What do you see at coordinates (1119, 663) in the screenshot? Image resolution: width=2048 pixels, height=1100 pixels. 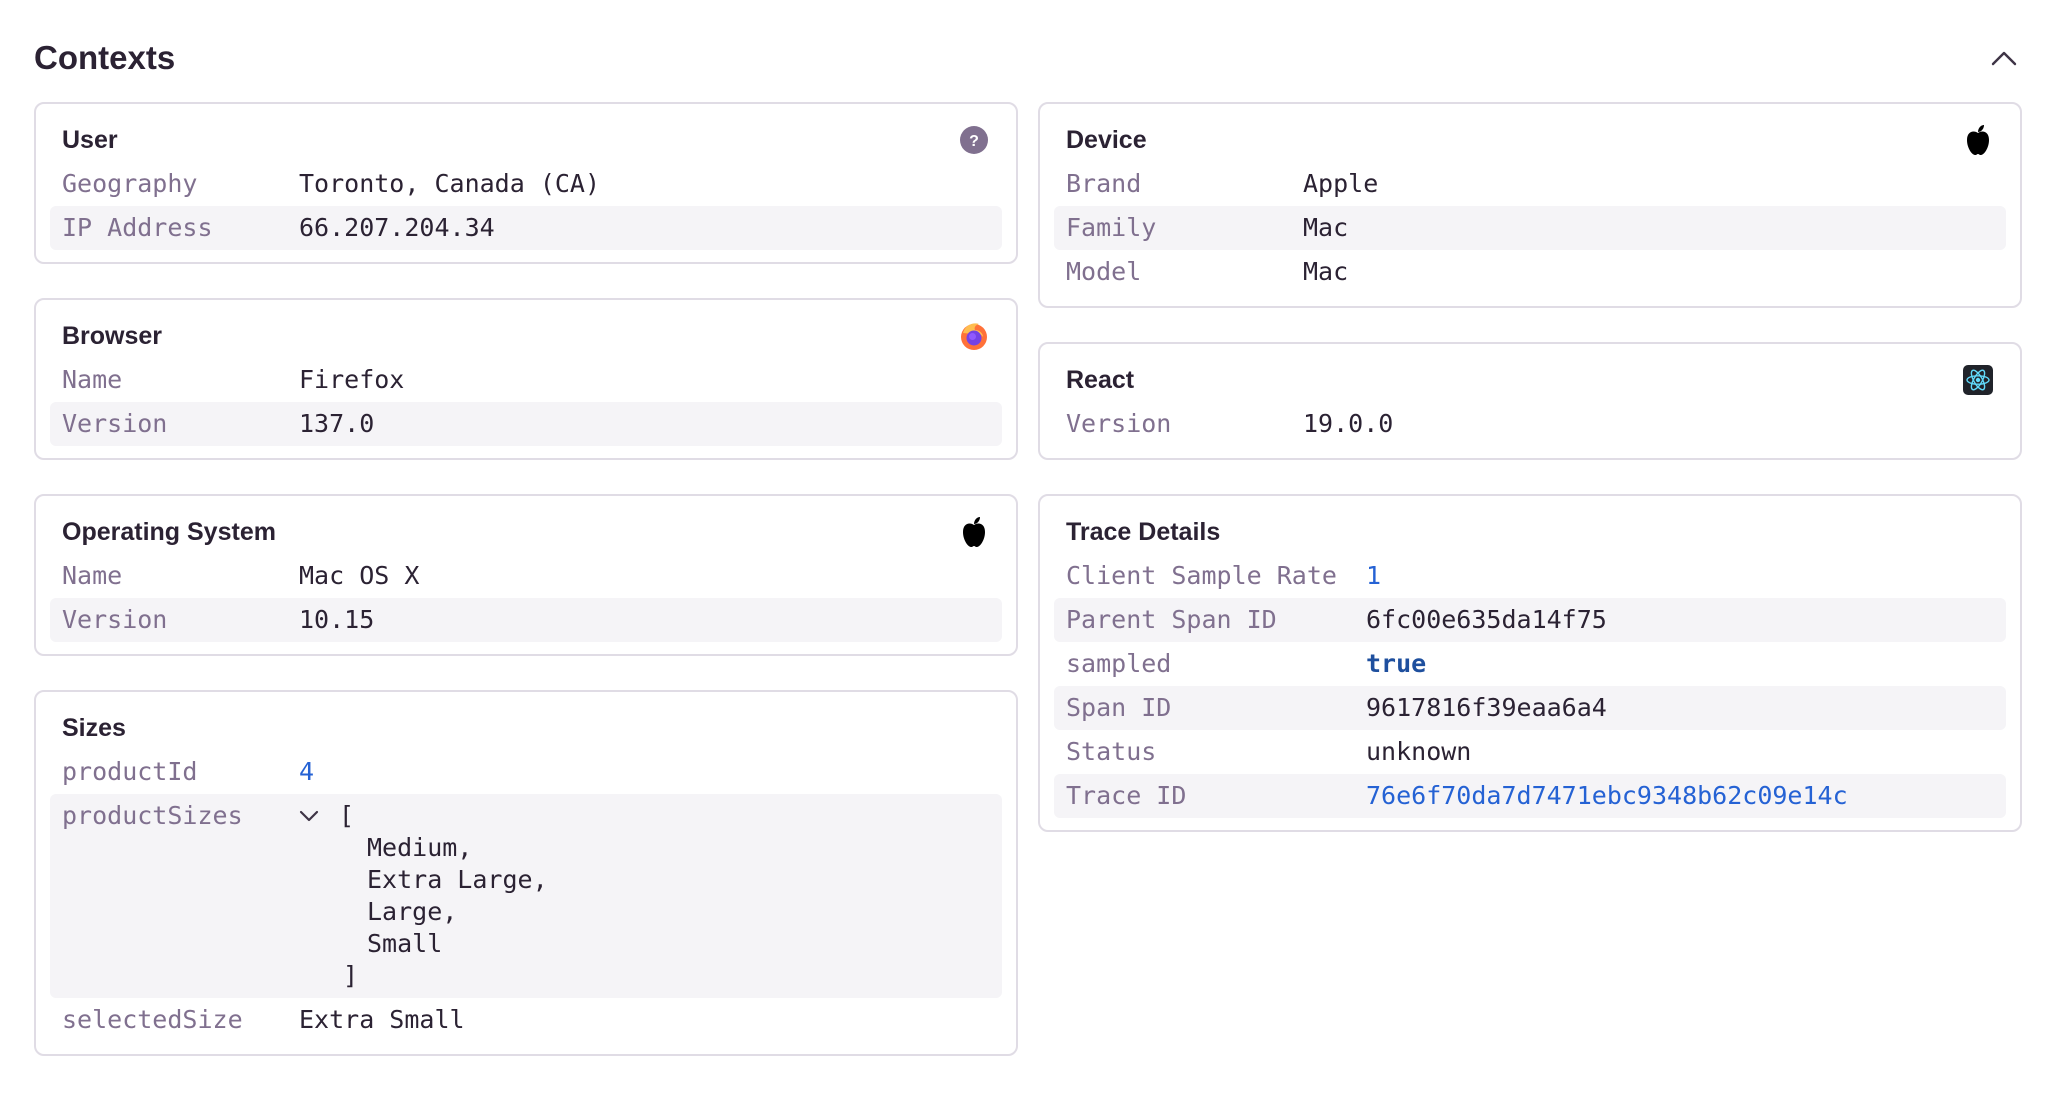 I see `row-key: sampled` at bounding box center [1119, 663].